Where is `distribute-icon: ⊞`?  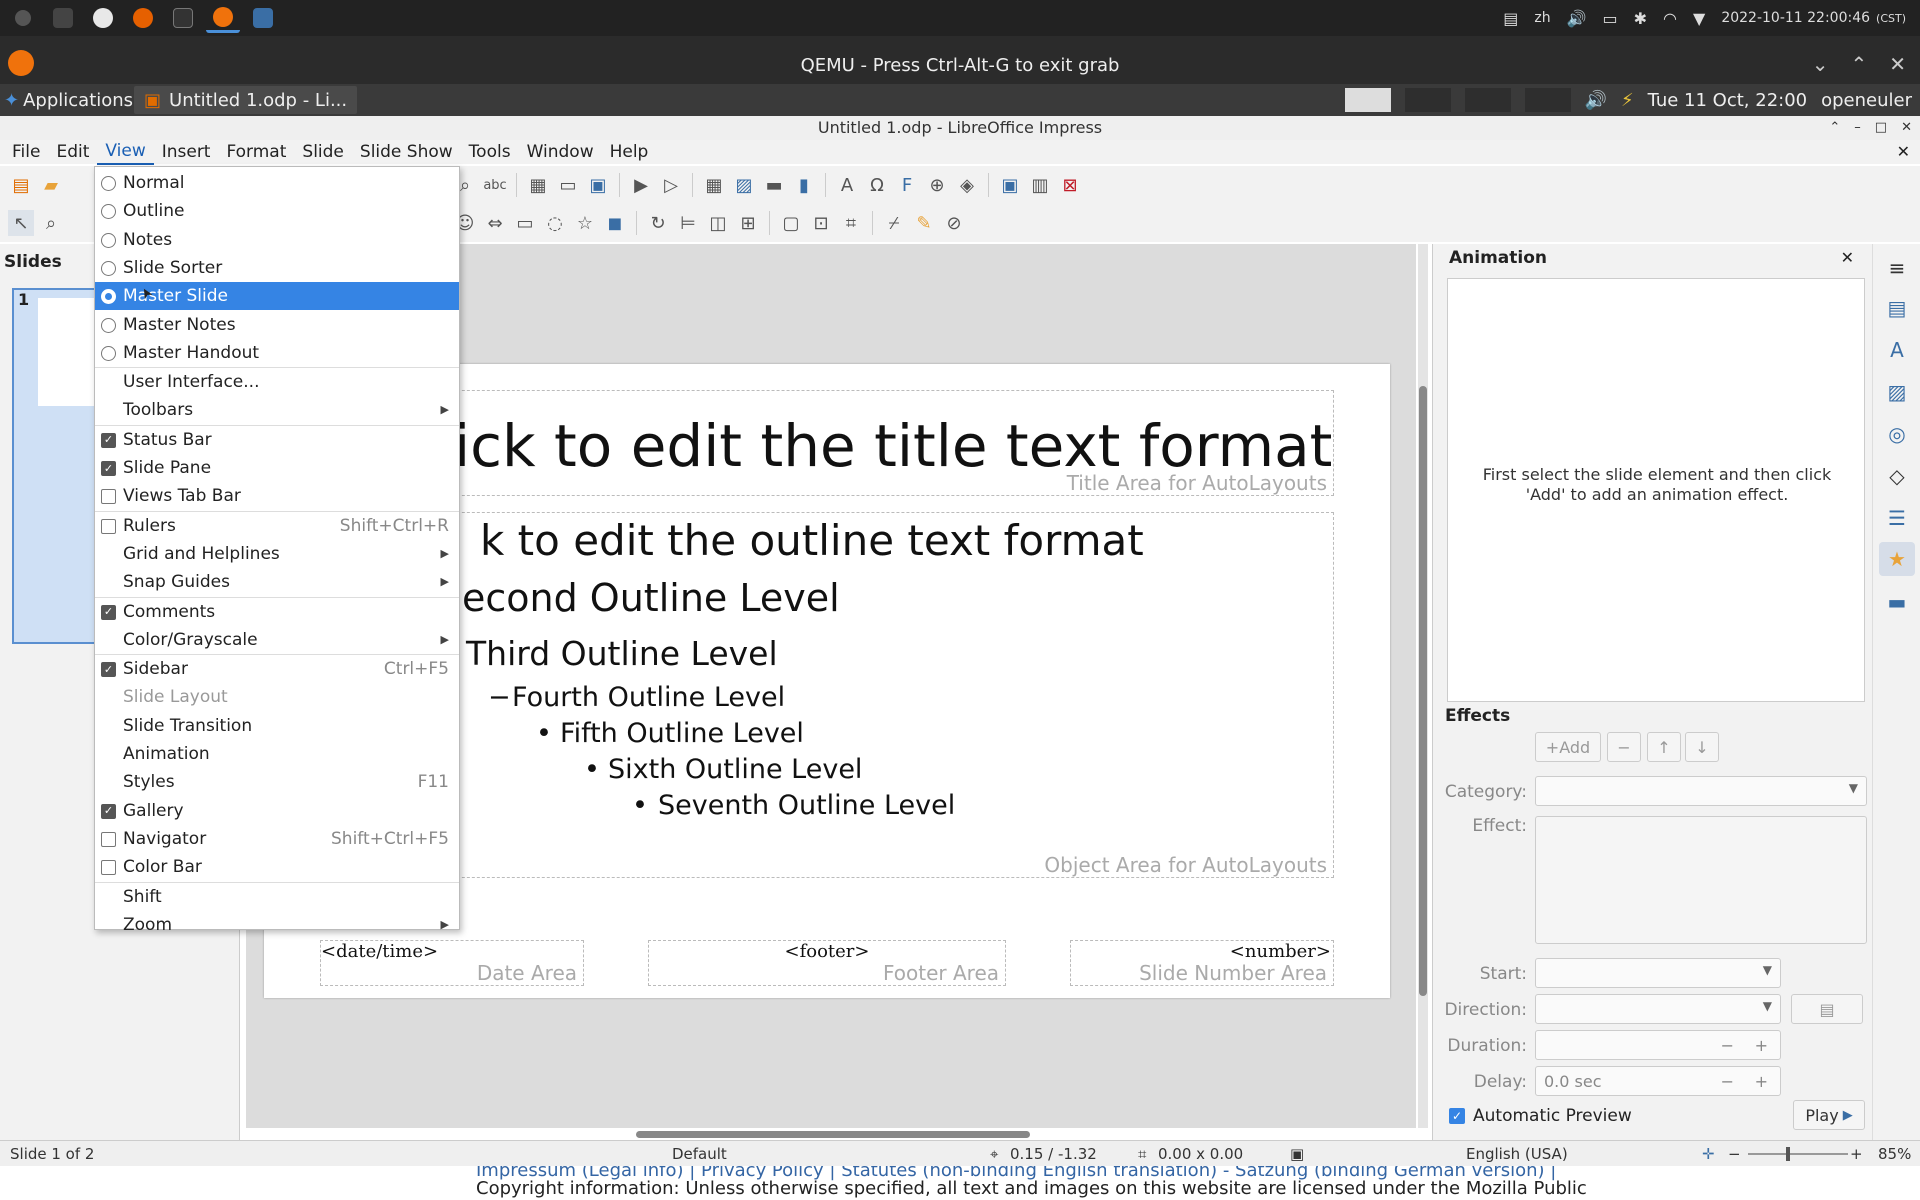
distribute-icon: ⊞ is located at coordinates (748, 223).